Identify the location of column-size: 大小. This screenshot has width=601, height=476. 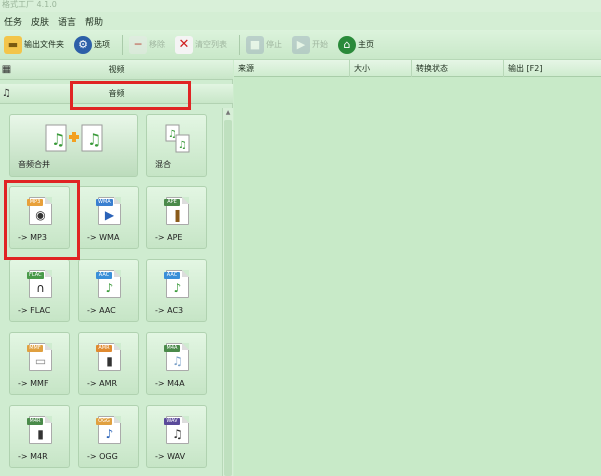
(381, 68).